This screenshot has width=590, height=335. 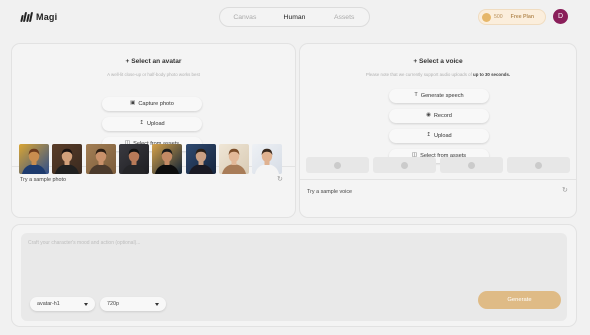 I want to click on camera-icon: ▣, so click(x=133, y=103).